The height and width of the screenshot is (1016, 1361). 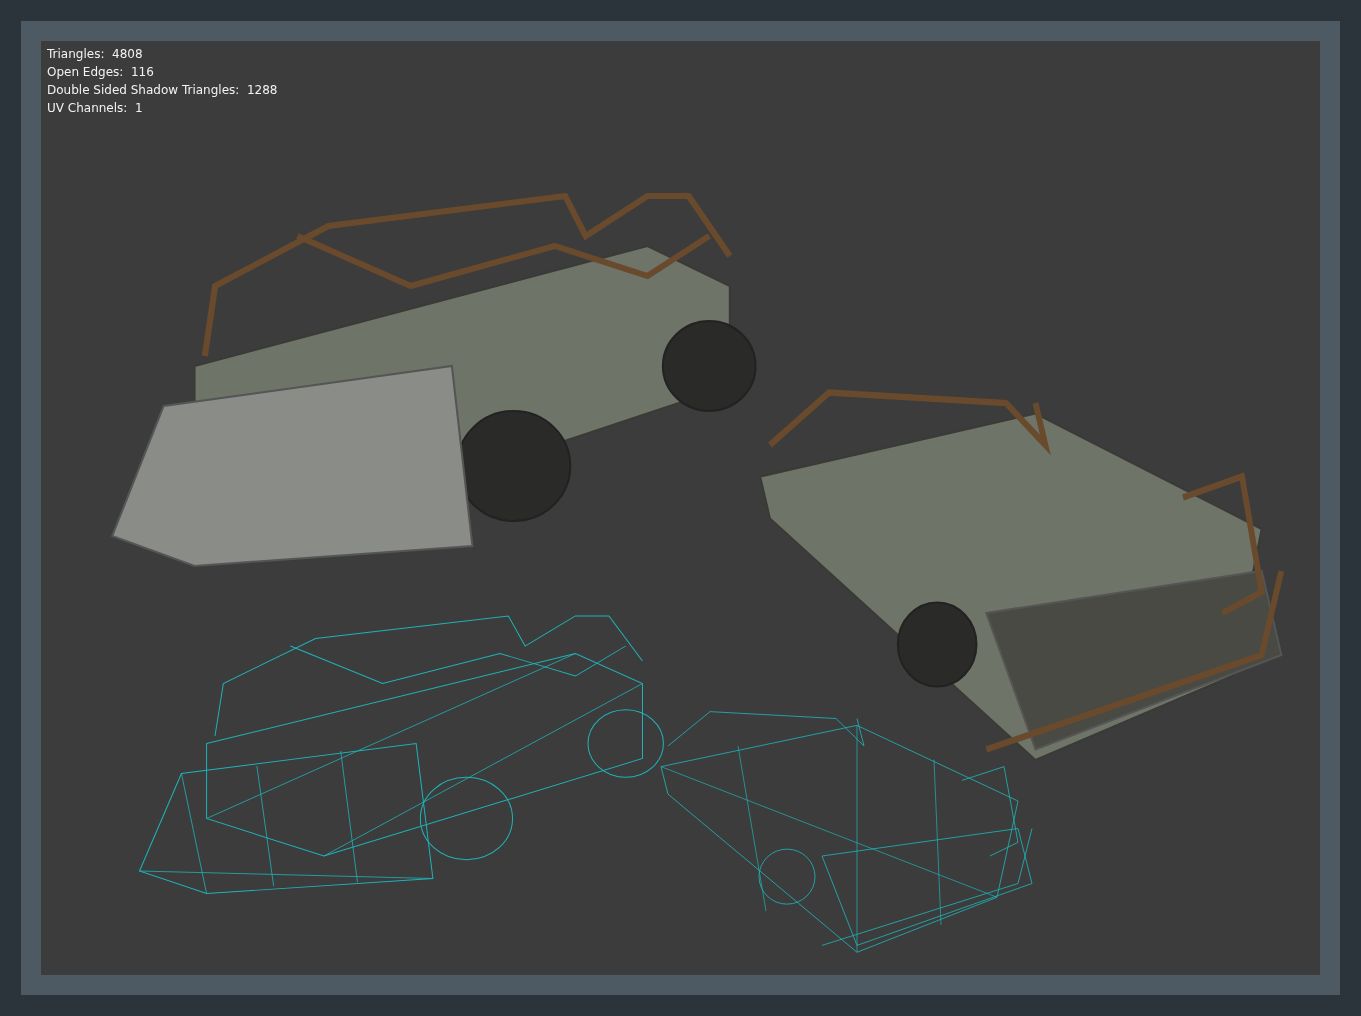 What do you see at coordinates (162, 90) in the screenshot?
I see `statistics-line: Double Sided Shadow Triangles: 1288` at bounding box center [162, 90].